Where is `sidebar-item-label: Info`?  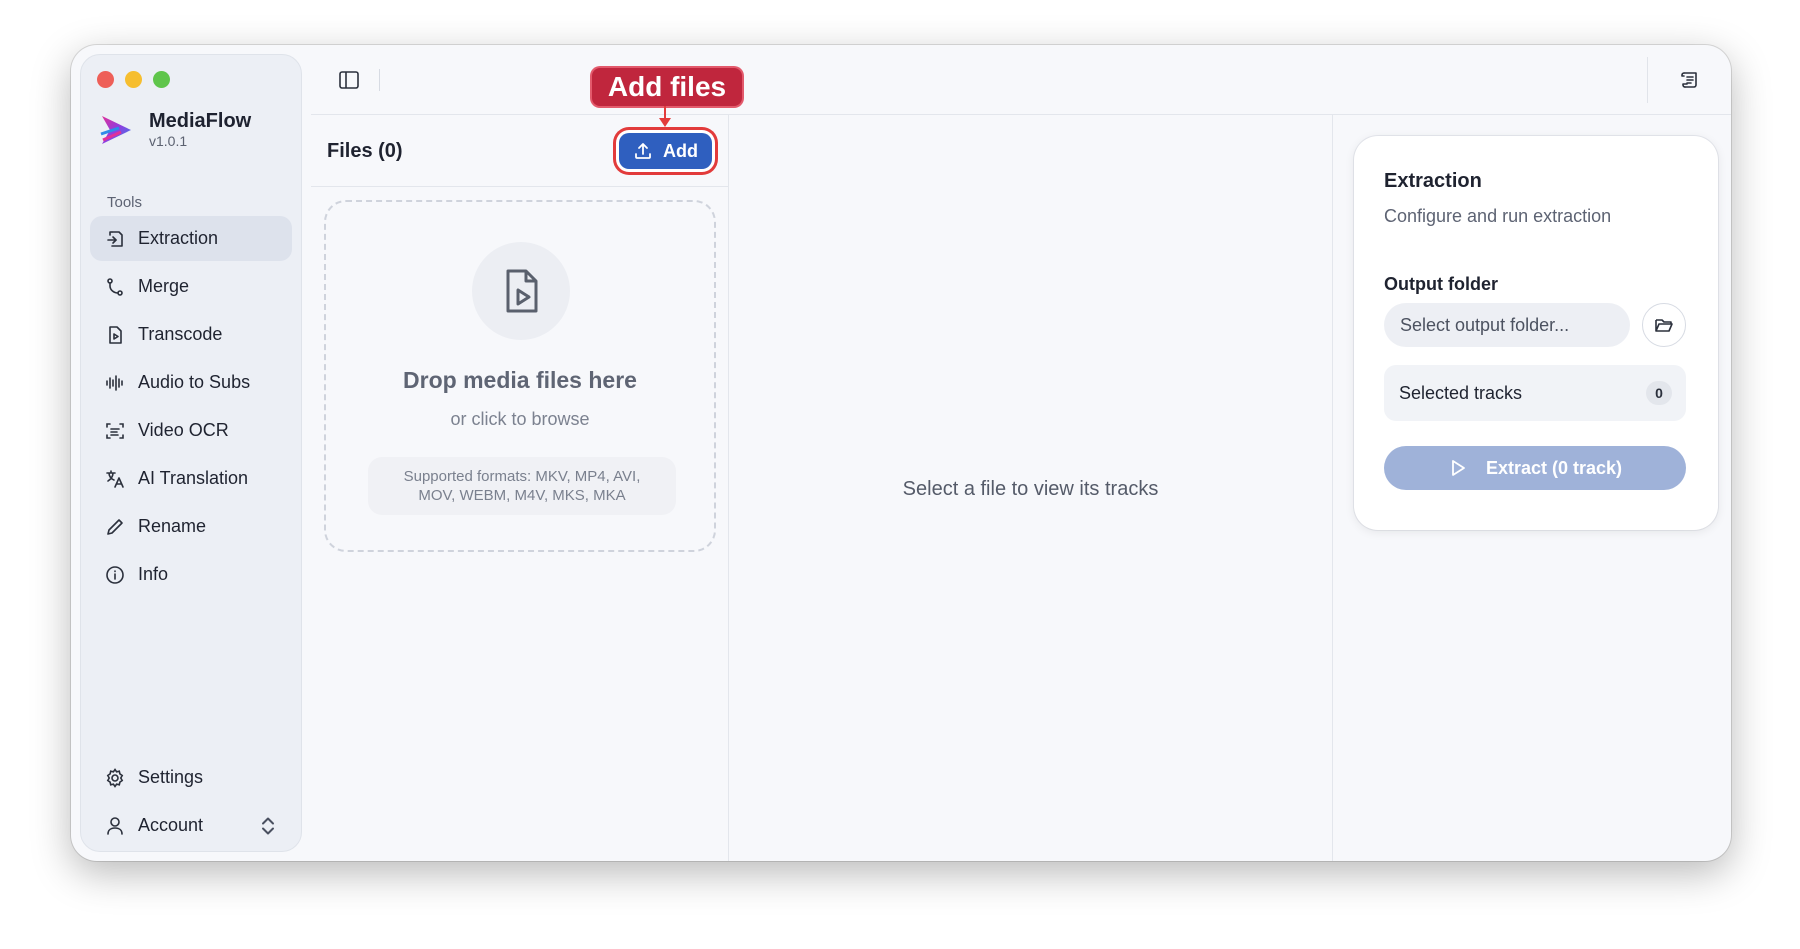 sidebar-item-label: Info is located at coordinates (153, 574).